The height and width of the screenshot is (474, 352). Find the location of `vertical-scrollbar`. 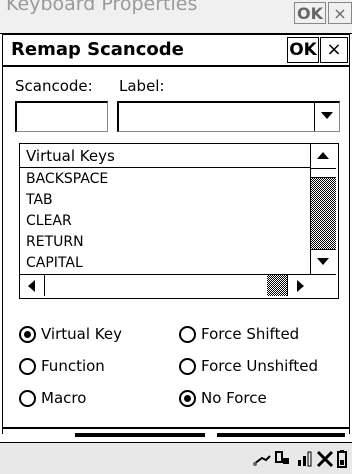

vertical-scrollbar is located at coordinates (323, 209).